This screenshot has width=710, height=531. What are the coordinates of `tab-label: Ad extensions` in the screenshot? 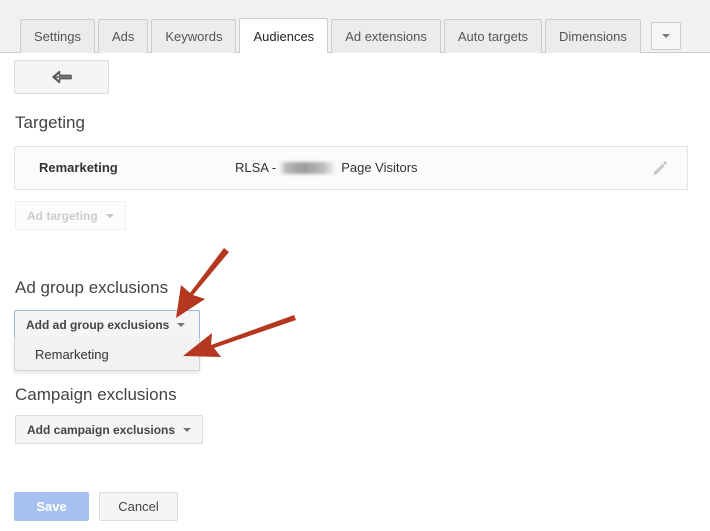 It's located at (386, 36).